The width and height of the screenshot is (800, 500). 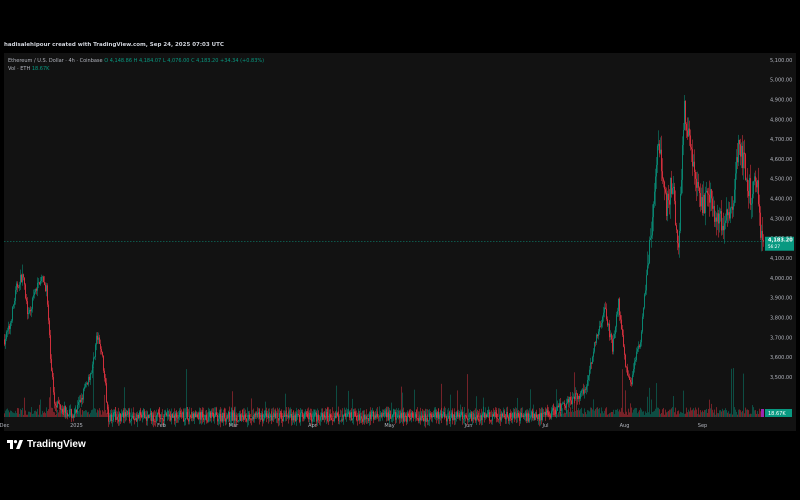 What do you see at coordinates (702, 426) in the screenshot?
I see `time-tick-label: Sep` at bounding box center [702, 426].